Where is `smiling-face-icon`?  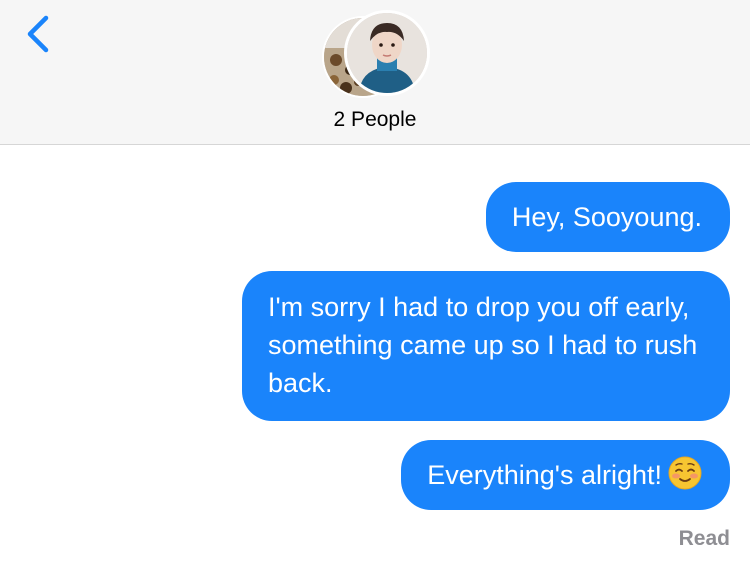
smiling-face-icon is located at coordinates (685, 473).